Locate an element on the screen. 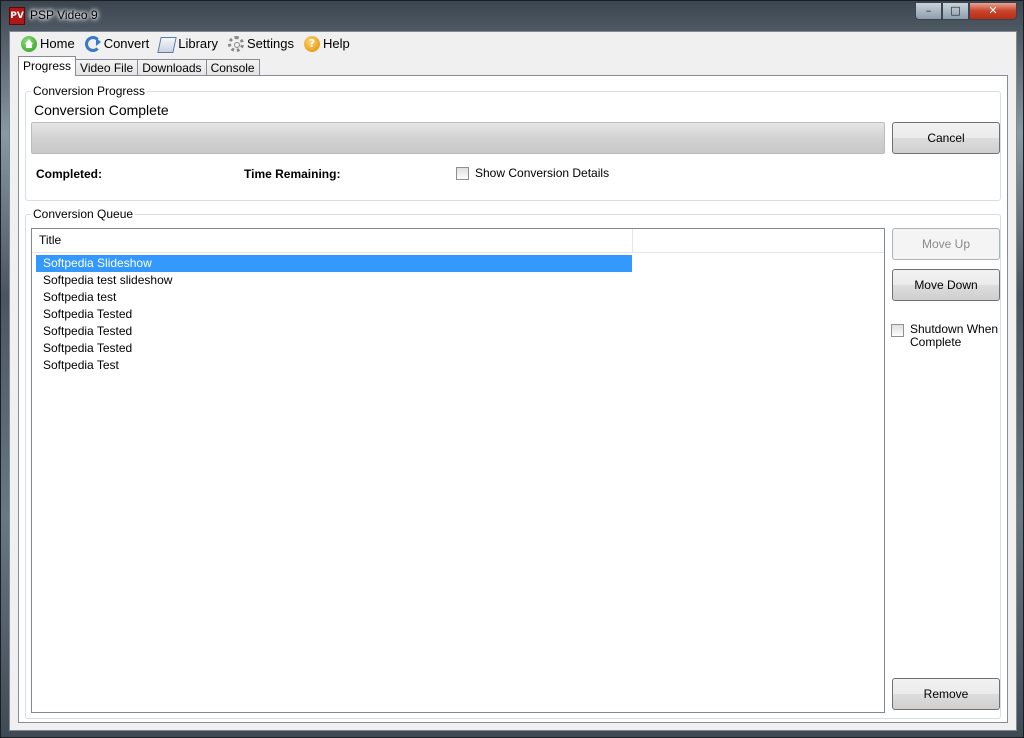 The width and height of the screenshot is (1024, 738). help-icon: ? is located at coordinates (311, 43).